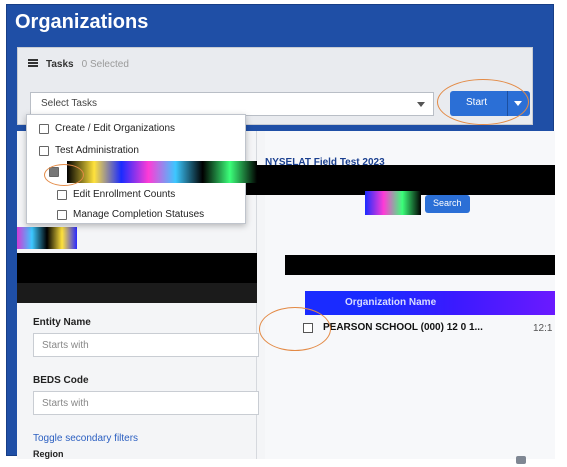 This screenshot has height=467, width=567. What do you see at coordinates (232, 104) in the screenshot?
I see `select-tasks-dropdown: Select Tasks` at bounding box center [232, 104].